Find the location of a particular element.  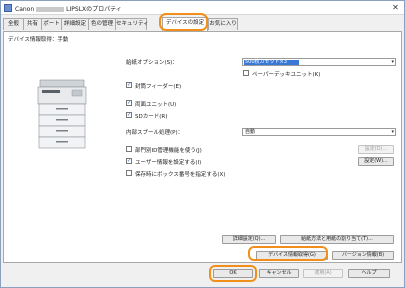

printer-illustration is located at coordinates (62, 114).